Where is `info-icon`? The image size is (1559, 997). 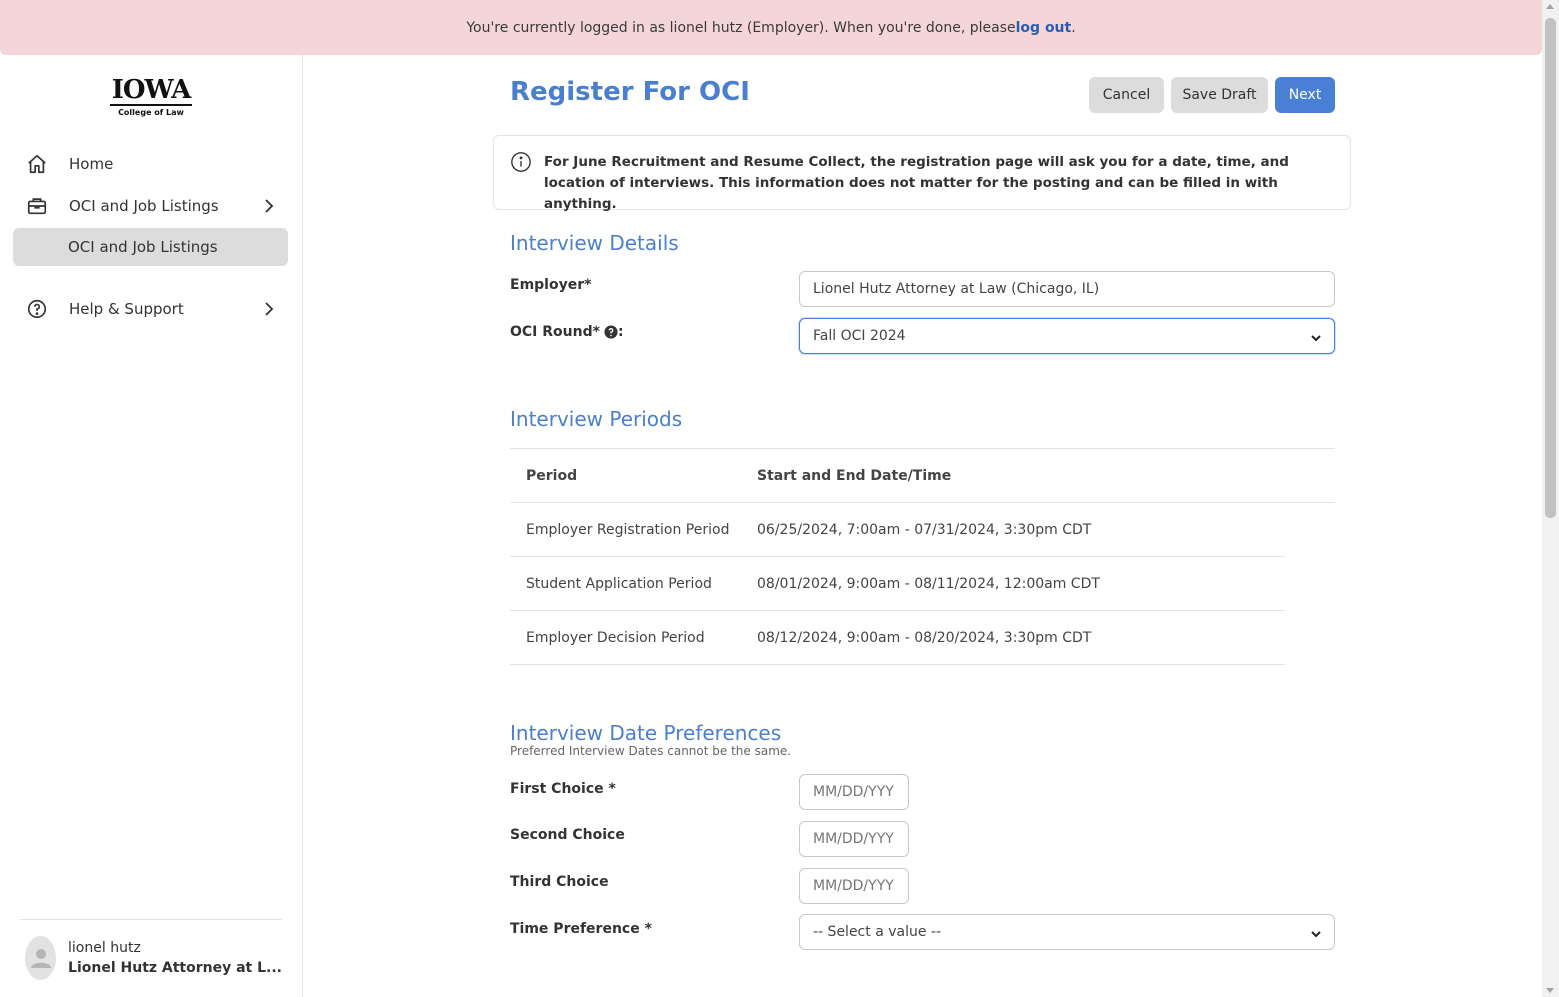
info-icon is located at coordinates (521, 162).